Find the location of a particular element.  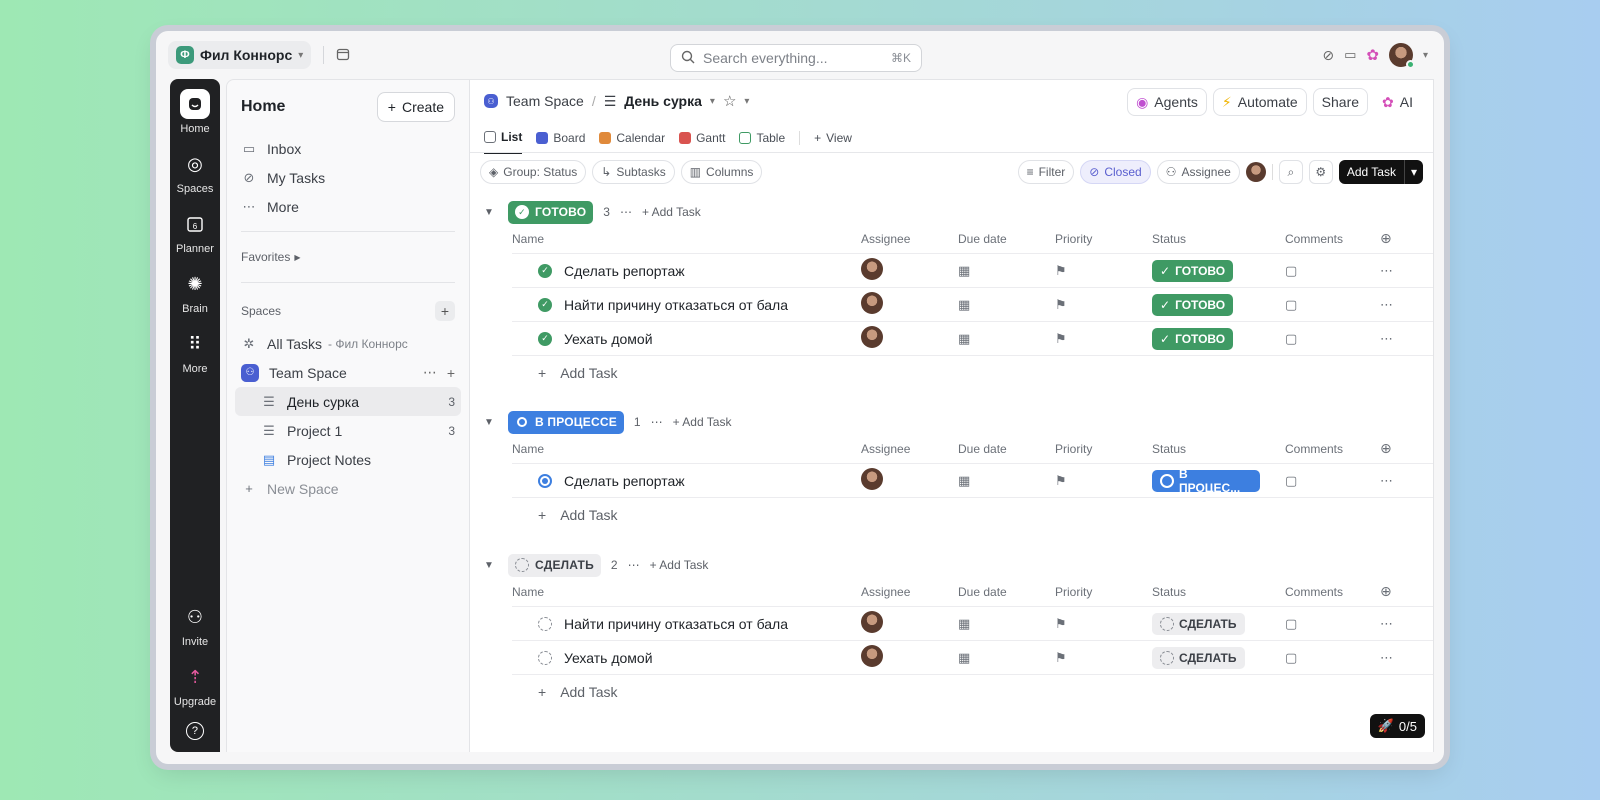

task-row: ✓ Уехать домой ▦ ⚑ ✓ ГОТОВО ▢ ⋯ is located at coordinates (972, 339).